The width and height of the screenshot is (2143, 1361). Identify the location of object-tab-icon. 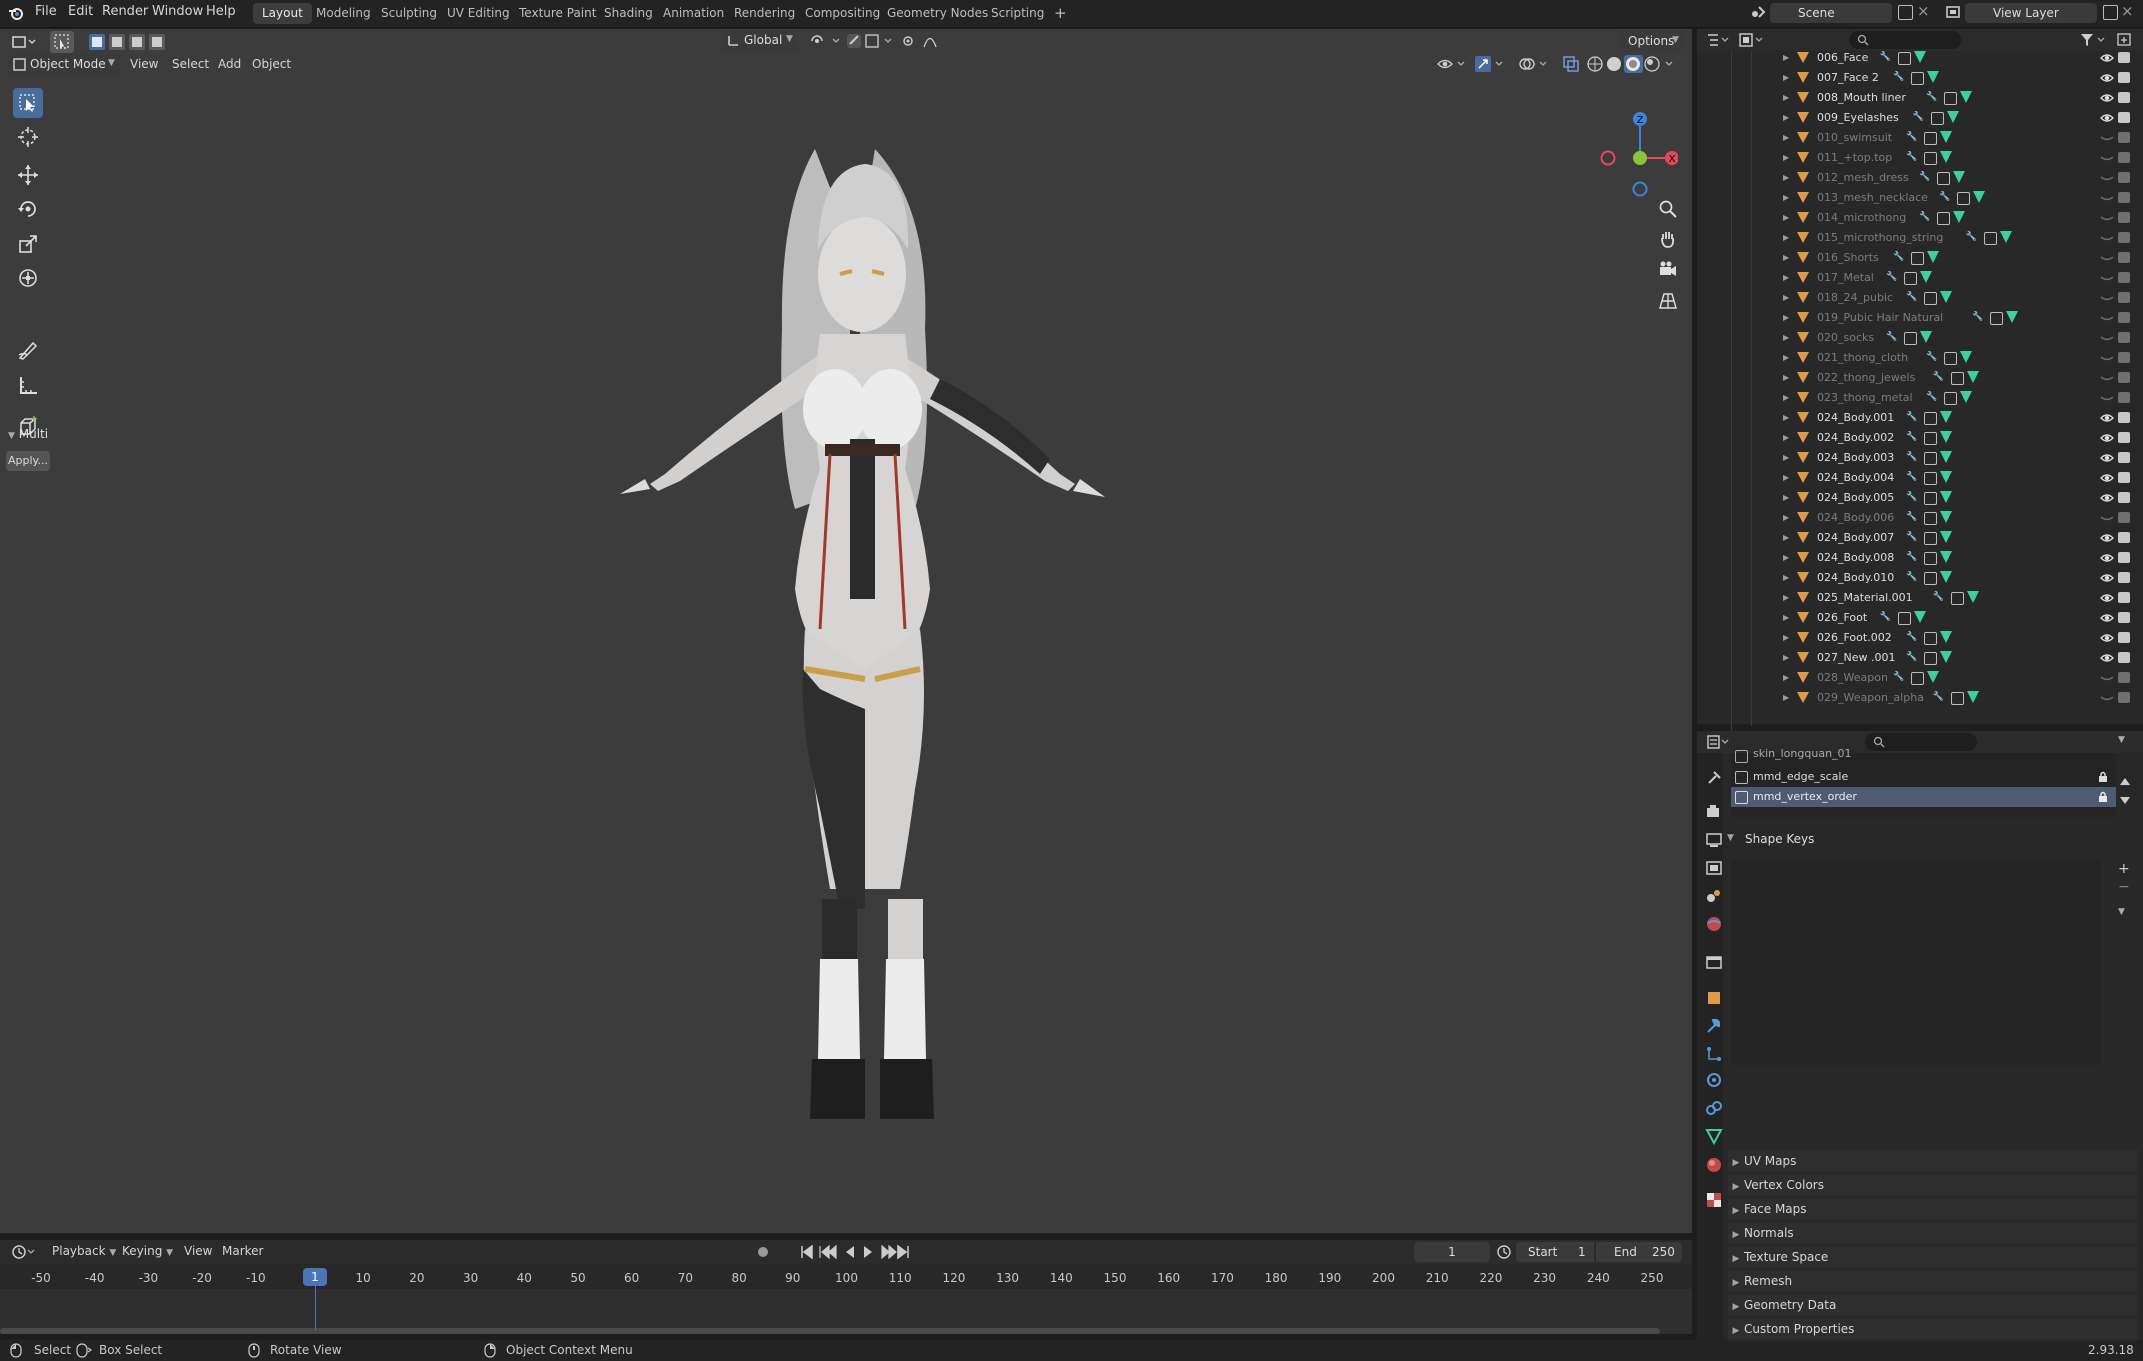
(1714, 998).